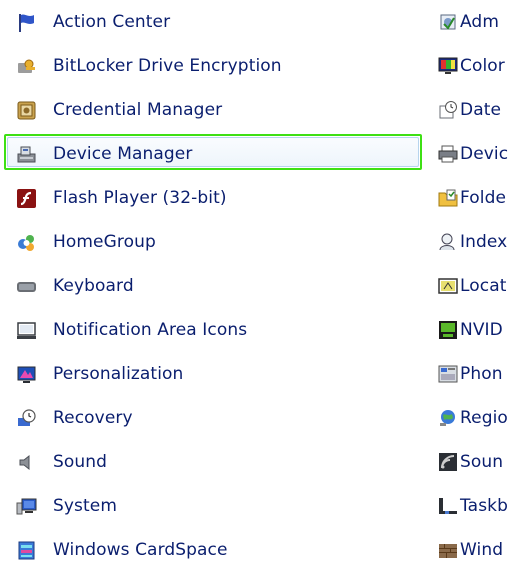 This screenshot has height=561, width=530. What do you see at coordinates (26, 22) in the screenshot?
I see `flag-icon` at bounding box center [26, 22].